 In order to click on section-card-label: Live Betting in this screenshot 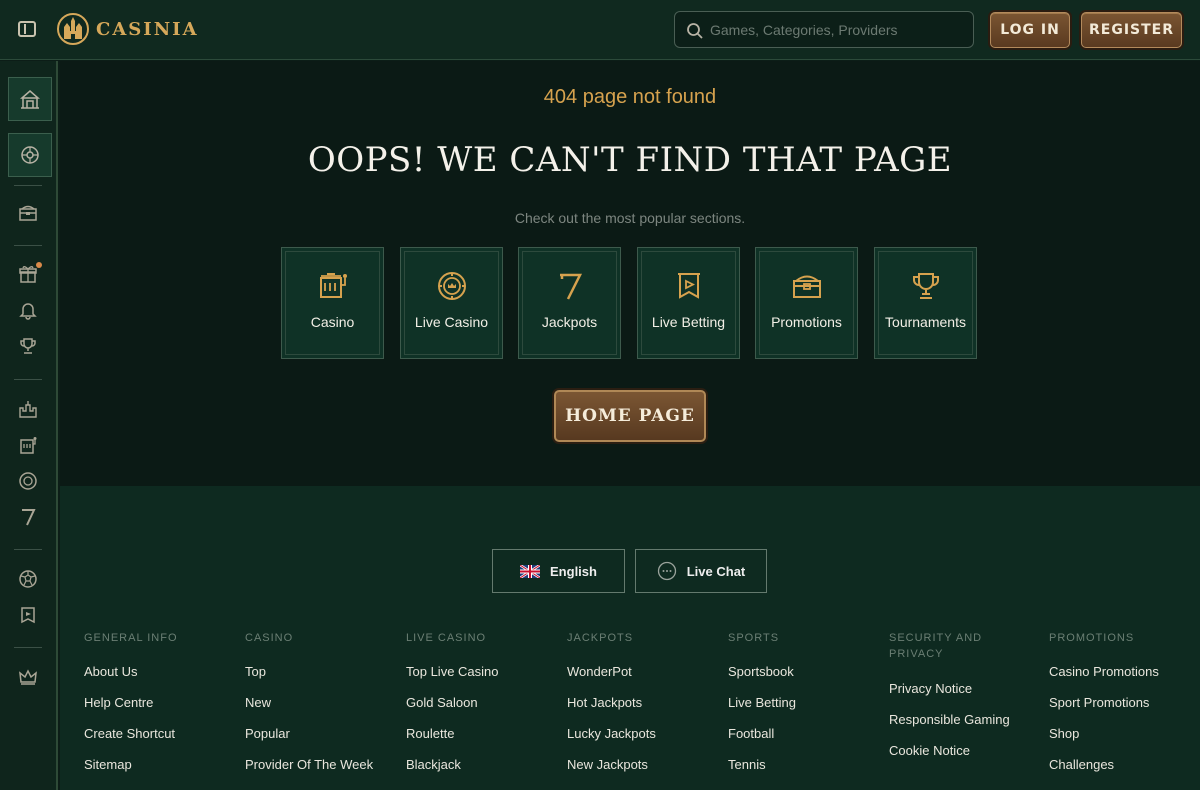, I will do `click(688, 322)`.